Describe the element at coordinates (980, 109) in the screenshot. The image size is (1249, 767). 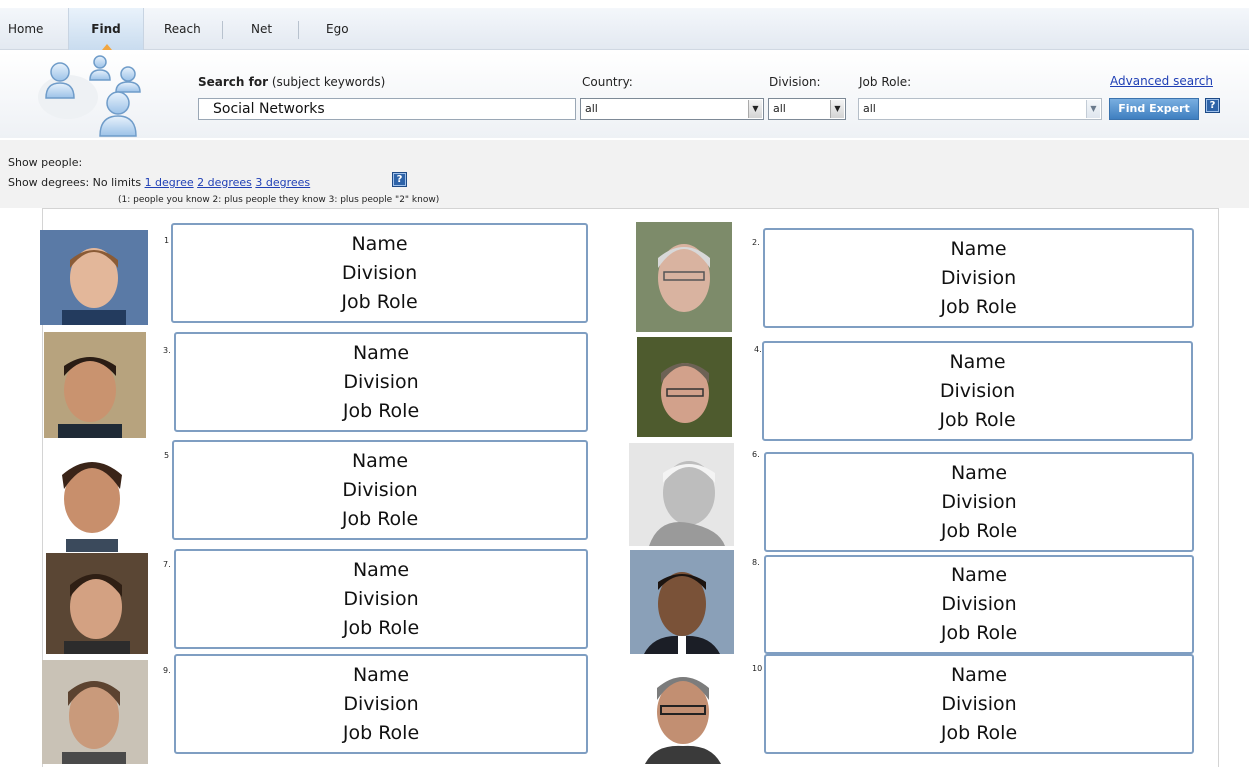
I see `job-role-select: all ▼` at that location.